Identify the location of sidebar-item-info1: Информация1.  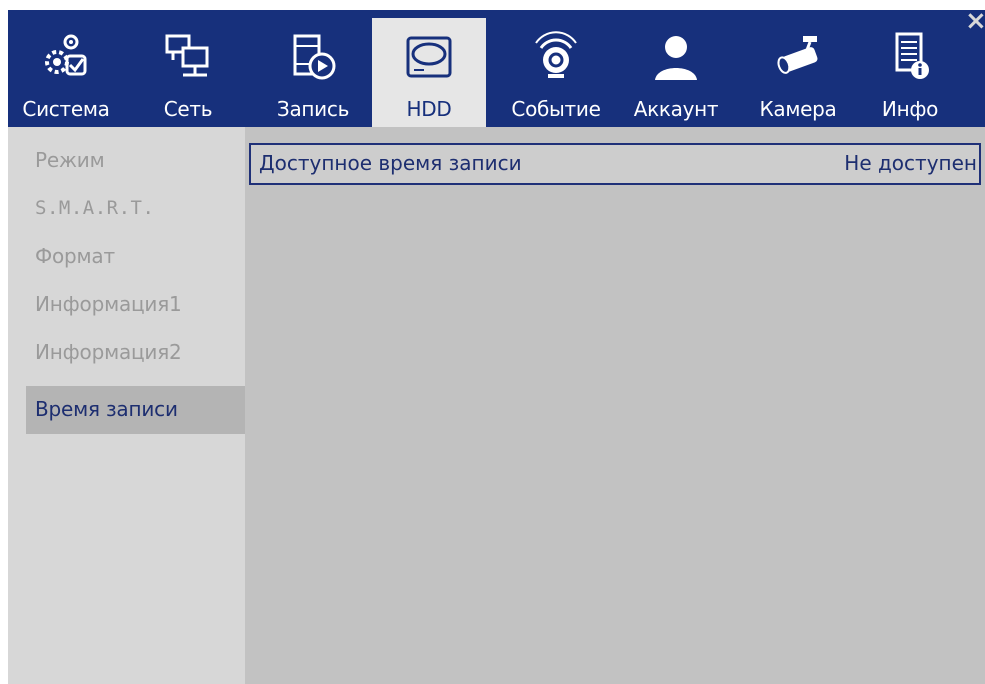
(135, 305).